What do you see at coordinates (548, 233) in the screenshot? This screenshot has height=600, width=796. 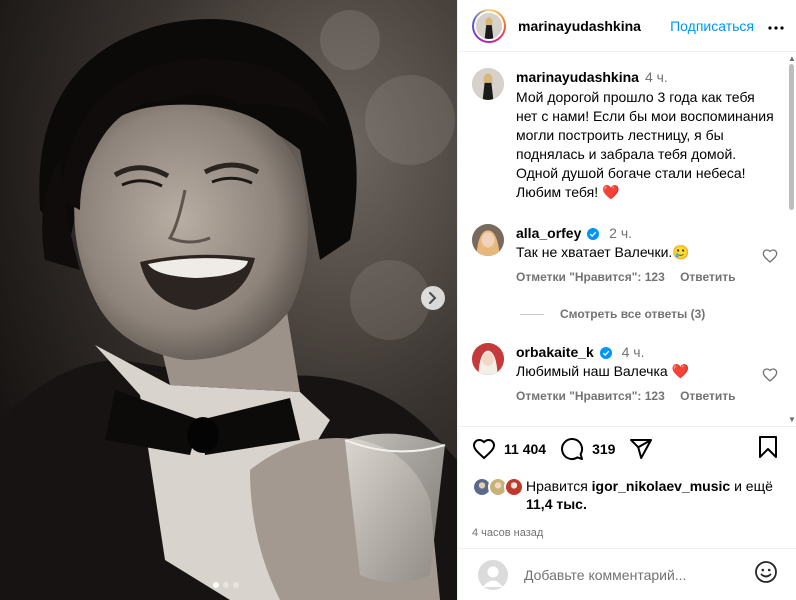 I see `commenter-username: alla_orfey` at bounding box center [548, 233].